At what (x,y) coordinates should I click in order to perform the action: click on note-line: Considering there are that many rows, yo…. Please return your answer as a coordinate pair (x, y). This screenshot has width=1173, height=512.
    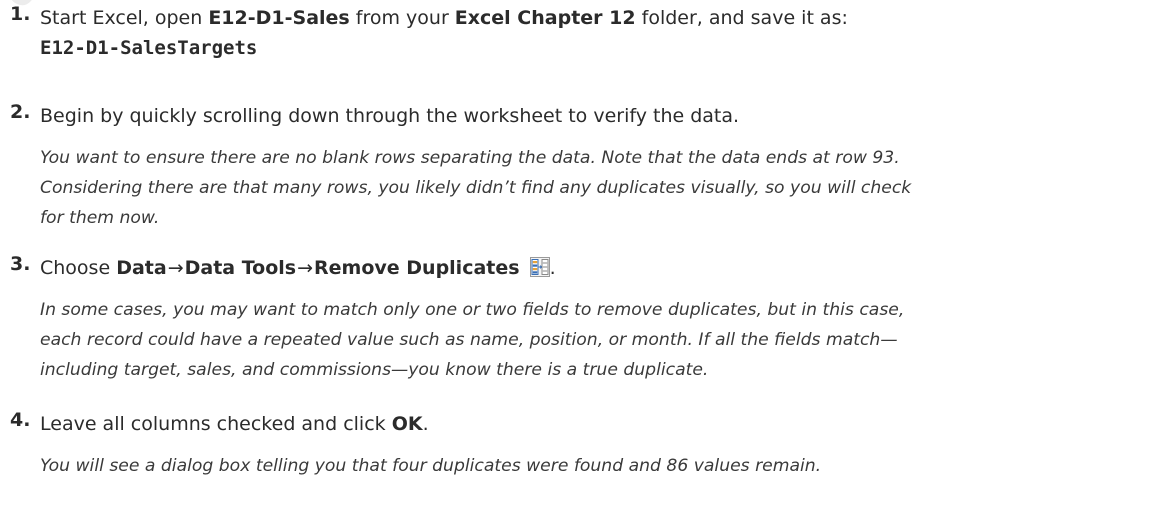
    Looking at the image, I should click on (476, 188).